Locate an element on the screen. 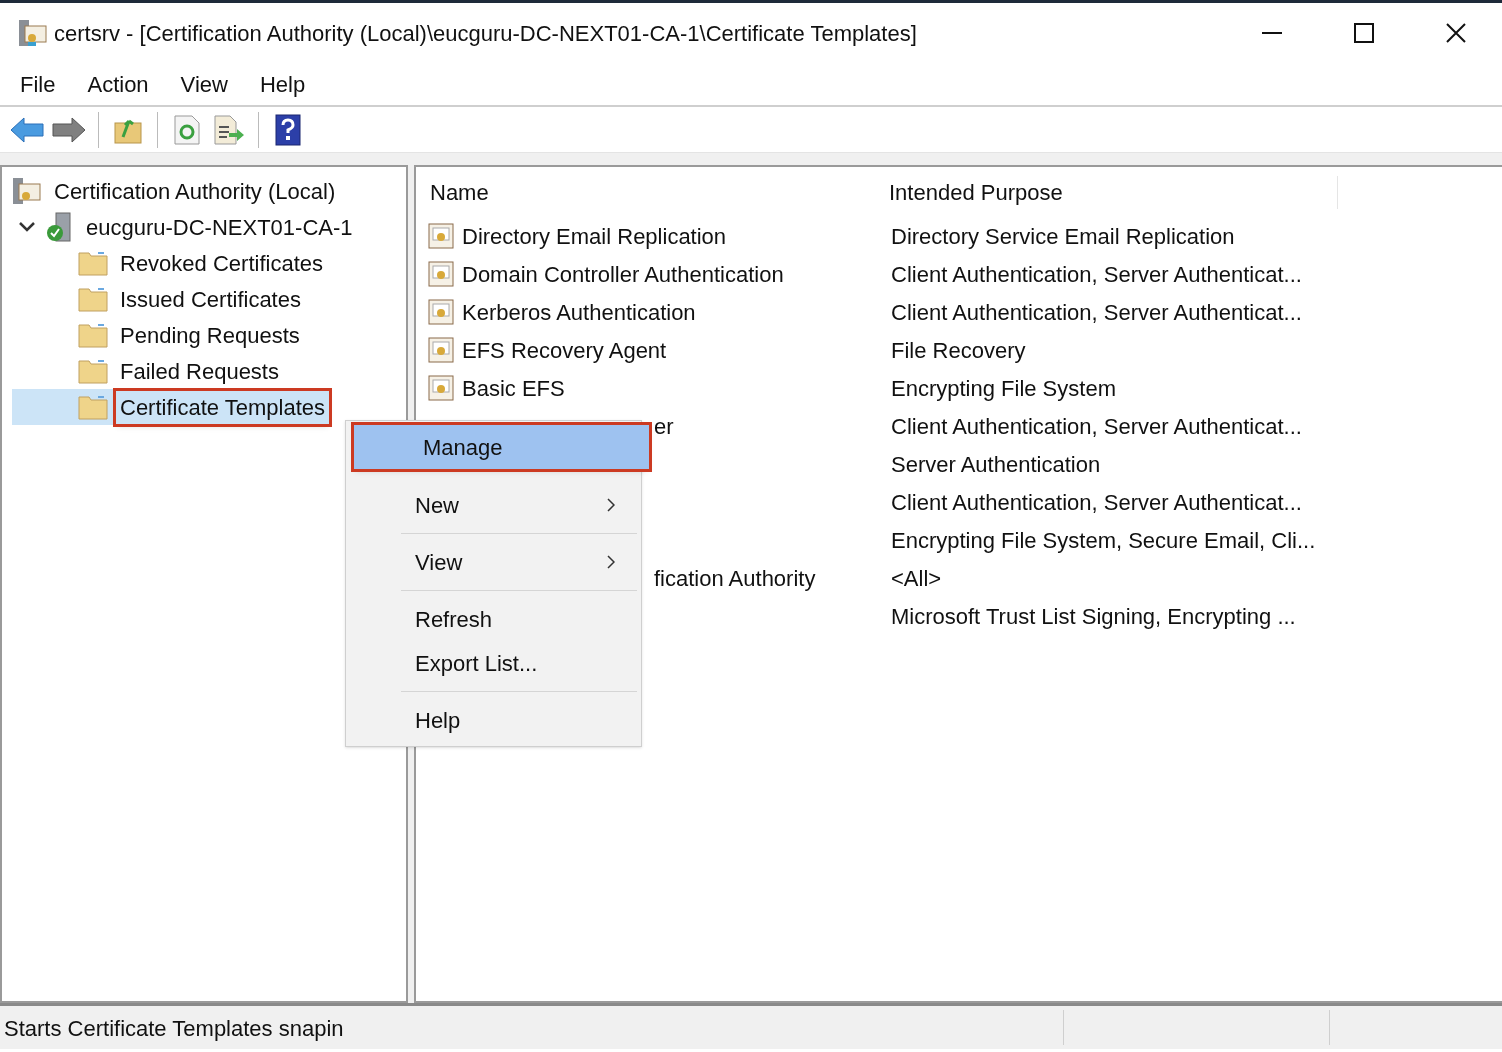 The width and height of the screenshot is (1502, 1052). tree-item: Pending Requests is located at coordinates (210, 335).